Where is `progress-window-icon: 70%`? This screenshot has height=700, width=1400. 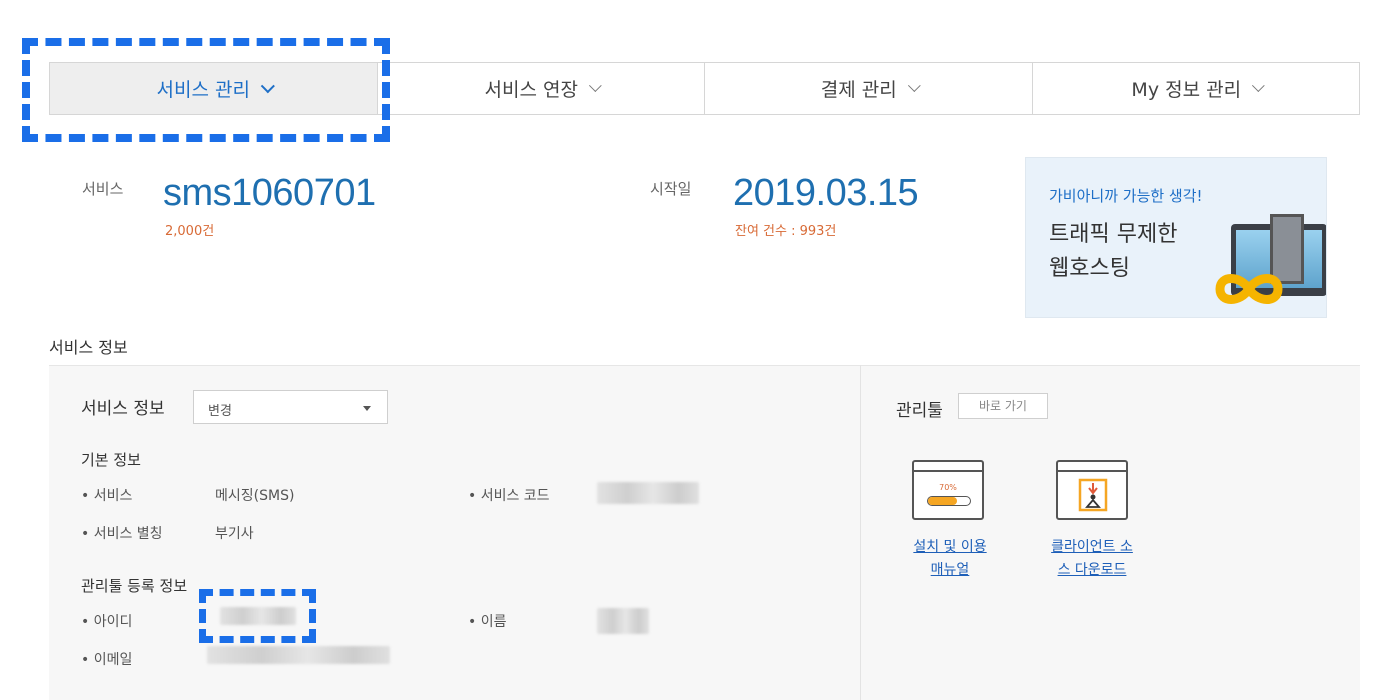 progress-window-icon: 70% is located at coordinates (948, 490).